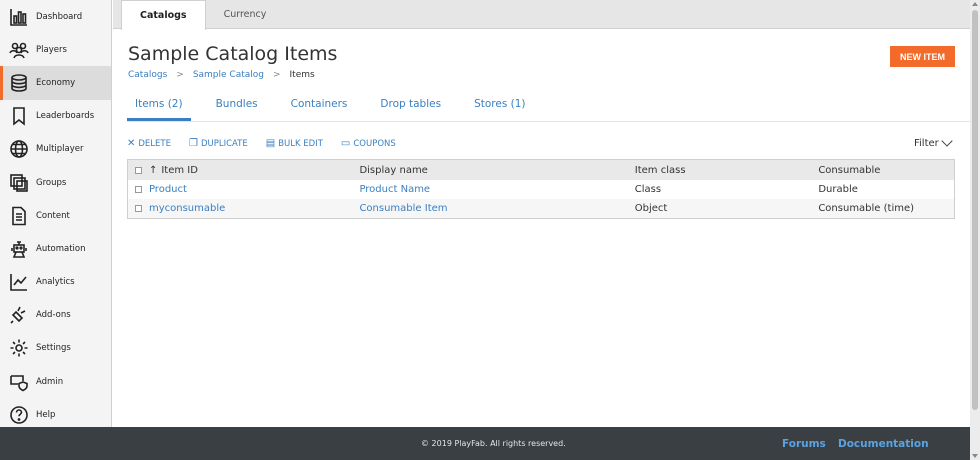 This screenshot has height=460, width=980. Describe the element at coordinates (46, 414) in the screenshot. I see `sidebar-item-label: Help` at that location.